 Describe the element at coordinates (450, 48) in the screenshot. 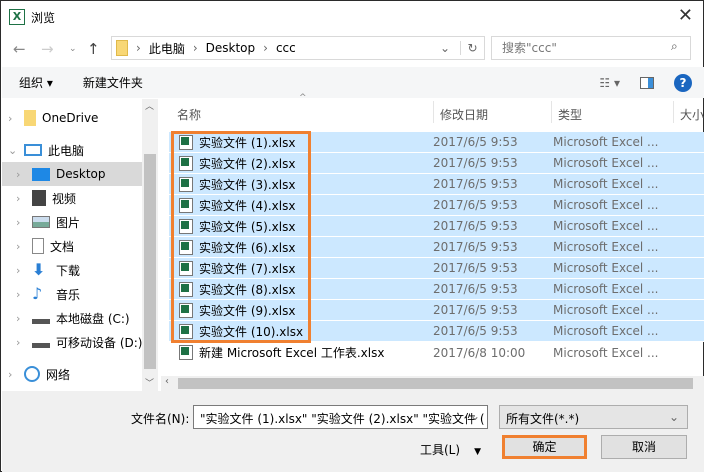

I see `address-dropdown-icon: ⌄` at that location.